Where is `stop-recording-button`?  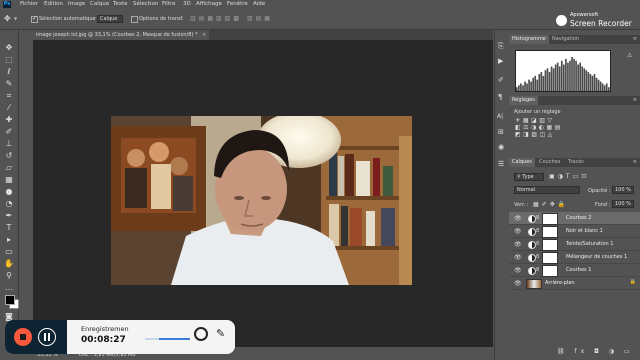 stop-recording-button is located at coordinates (23, 337).